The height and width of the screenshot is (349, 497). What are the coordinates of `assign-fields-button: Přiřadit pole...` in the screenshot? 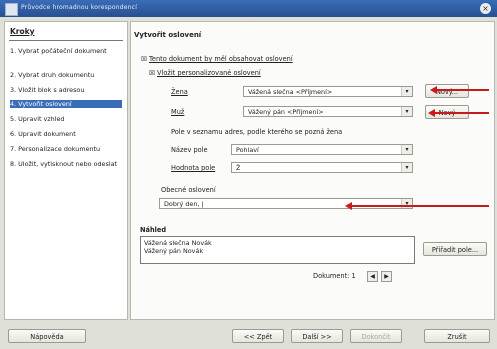 It's located at (455, 249).